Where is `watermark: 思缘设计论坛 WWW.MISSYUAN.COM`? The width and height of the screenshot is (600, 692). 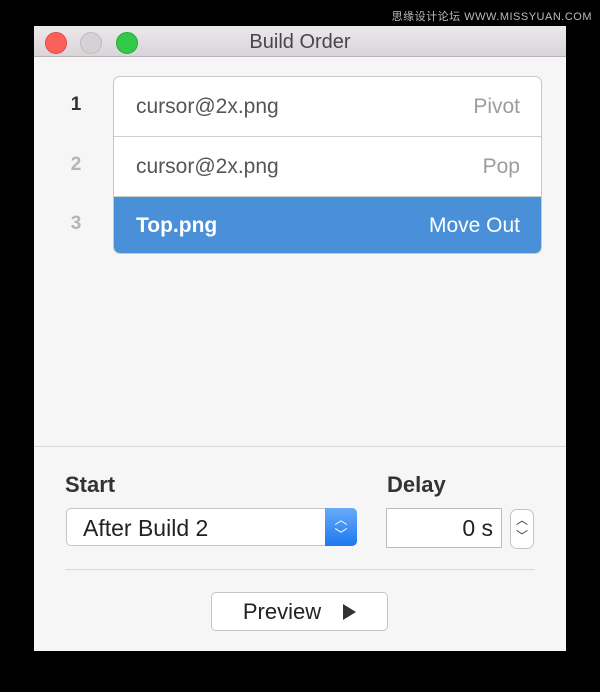
watermark: 思缘设计论坛 WWW.MISSYUAN.COM is located at coordinates (491, 17).